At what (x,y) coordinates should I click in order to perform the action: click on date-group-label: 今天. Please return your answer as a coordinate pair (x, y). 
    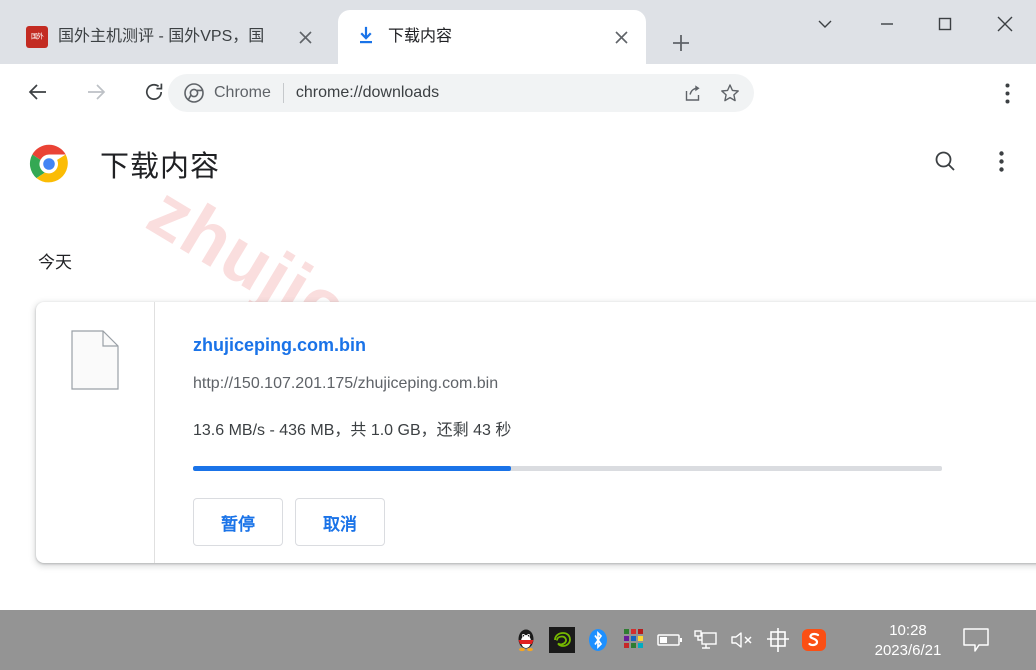
    Looking at the image, I should click on (55, 262).